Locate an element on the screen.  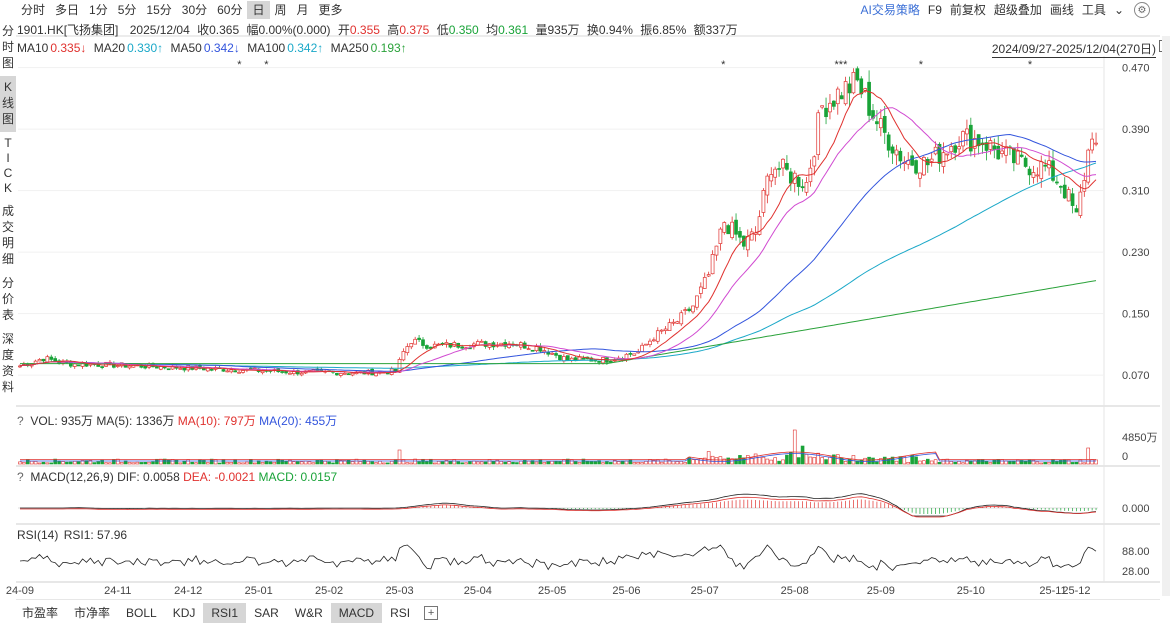
chevron-down-icon: ⌄ is located at coordinates (1119, 10).